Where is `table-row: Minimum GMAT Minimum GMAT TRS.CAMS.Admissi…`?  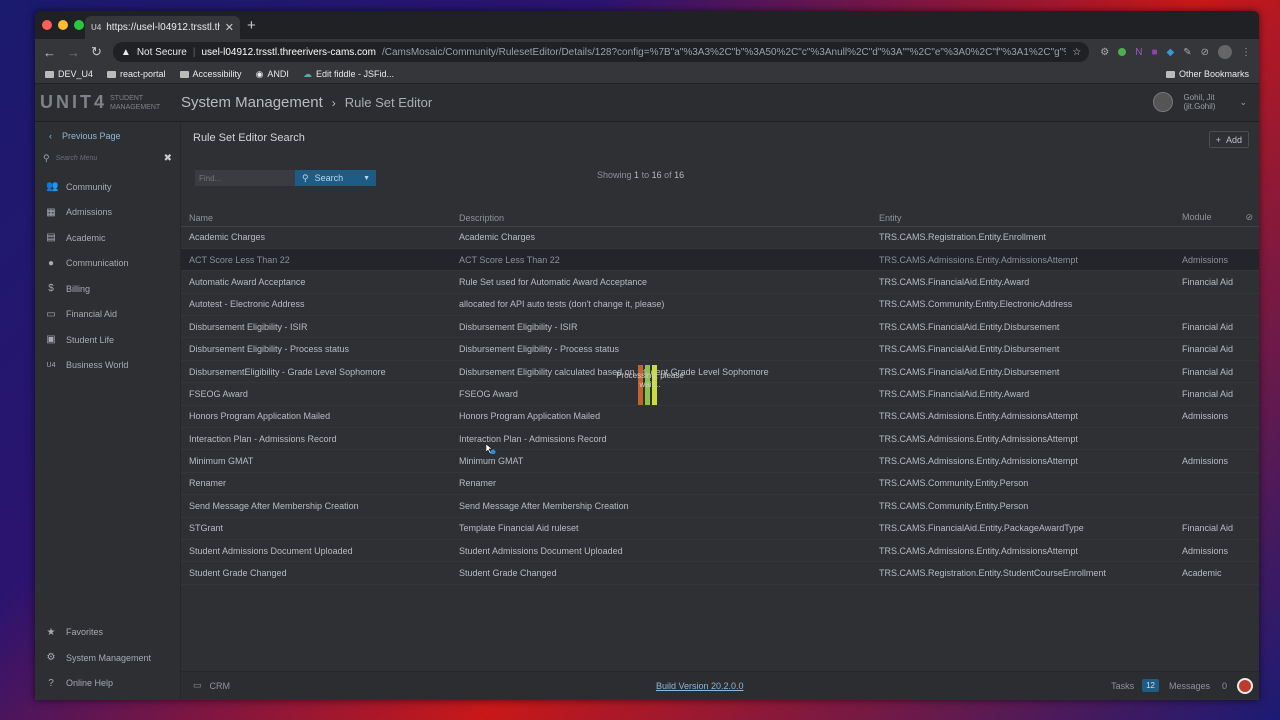
table-row: Minimum GMAT Minimum GMAT TRS.CAMS.Admissi… is located at coordinates (720, 461).